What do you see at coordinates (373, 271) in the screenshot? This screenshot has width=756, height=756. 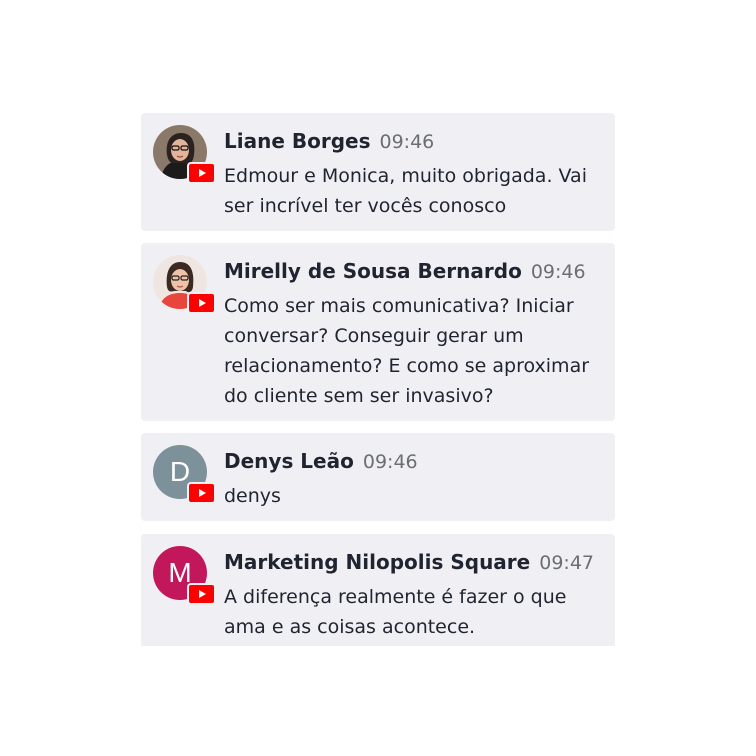 I see `author-name: Mirelly de Sousa Bernardo` at bounding box center [373, 271].